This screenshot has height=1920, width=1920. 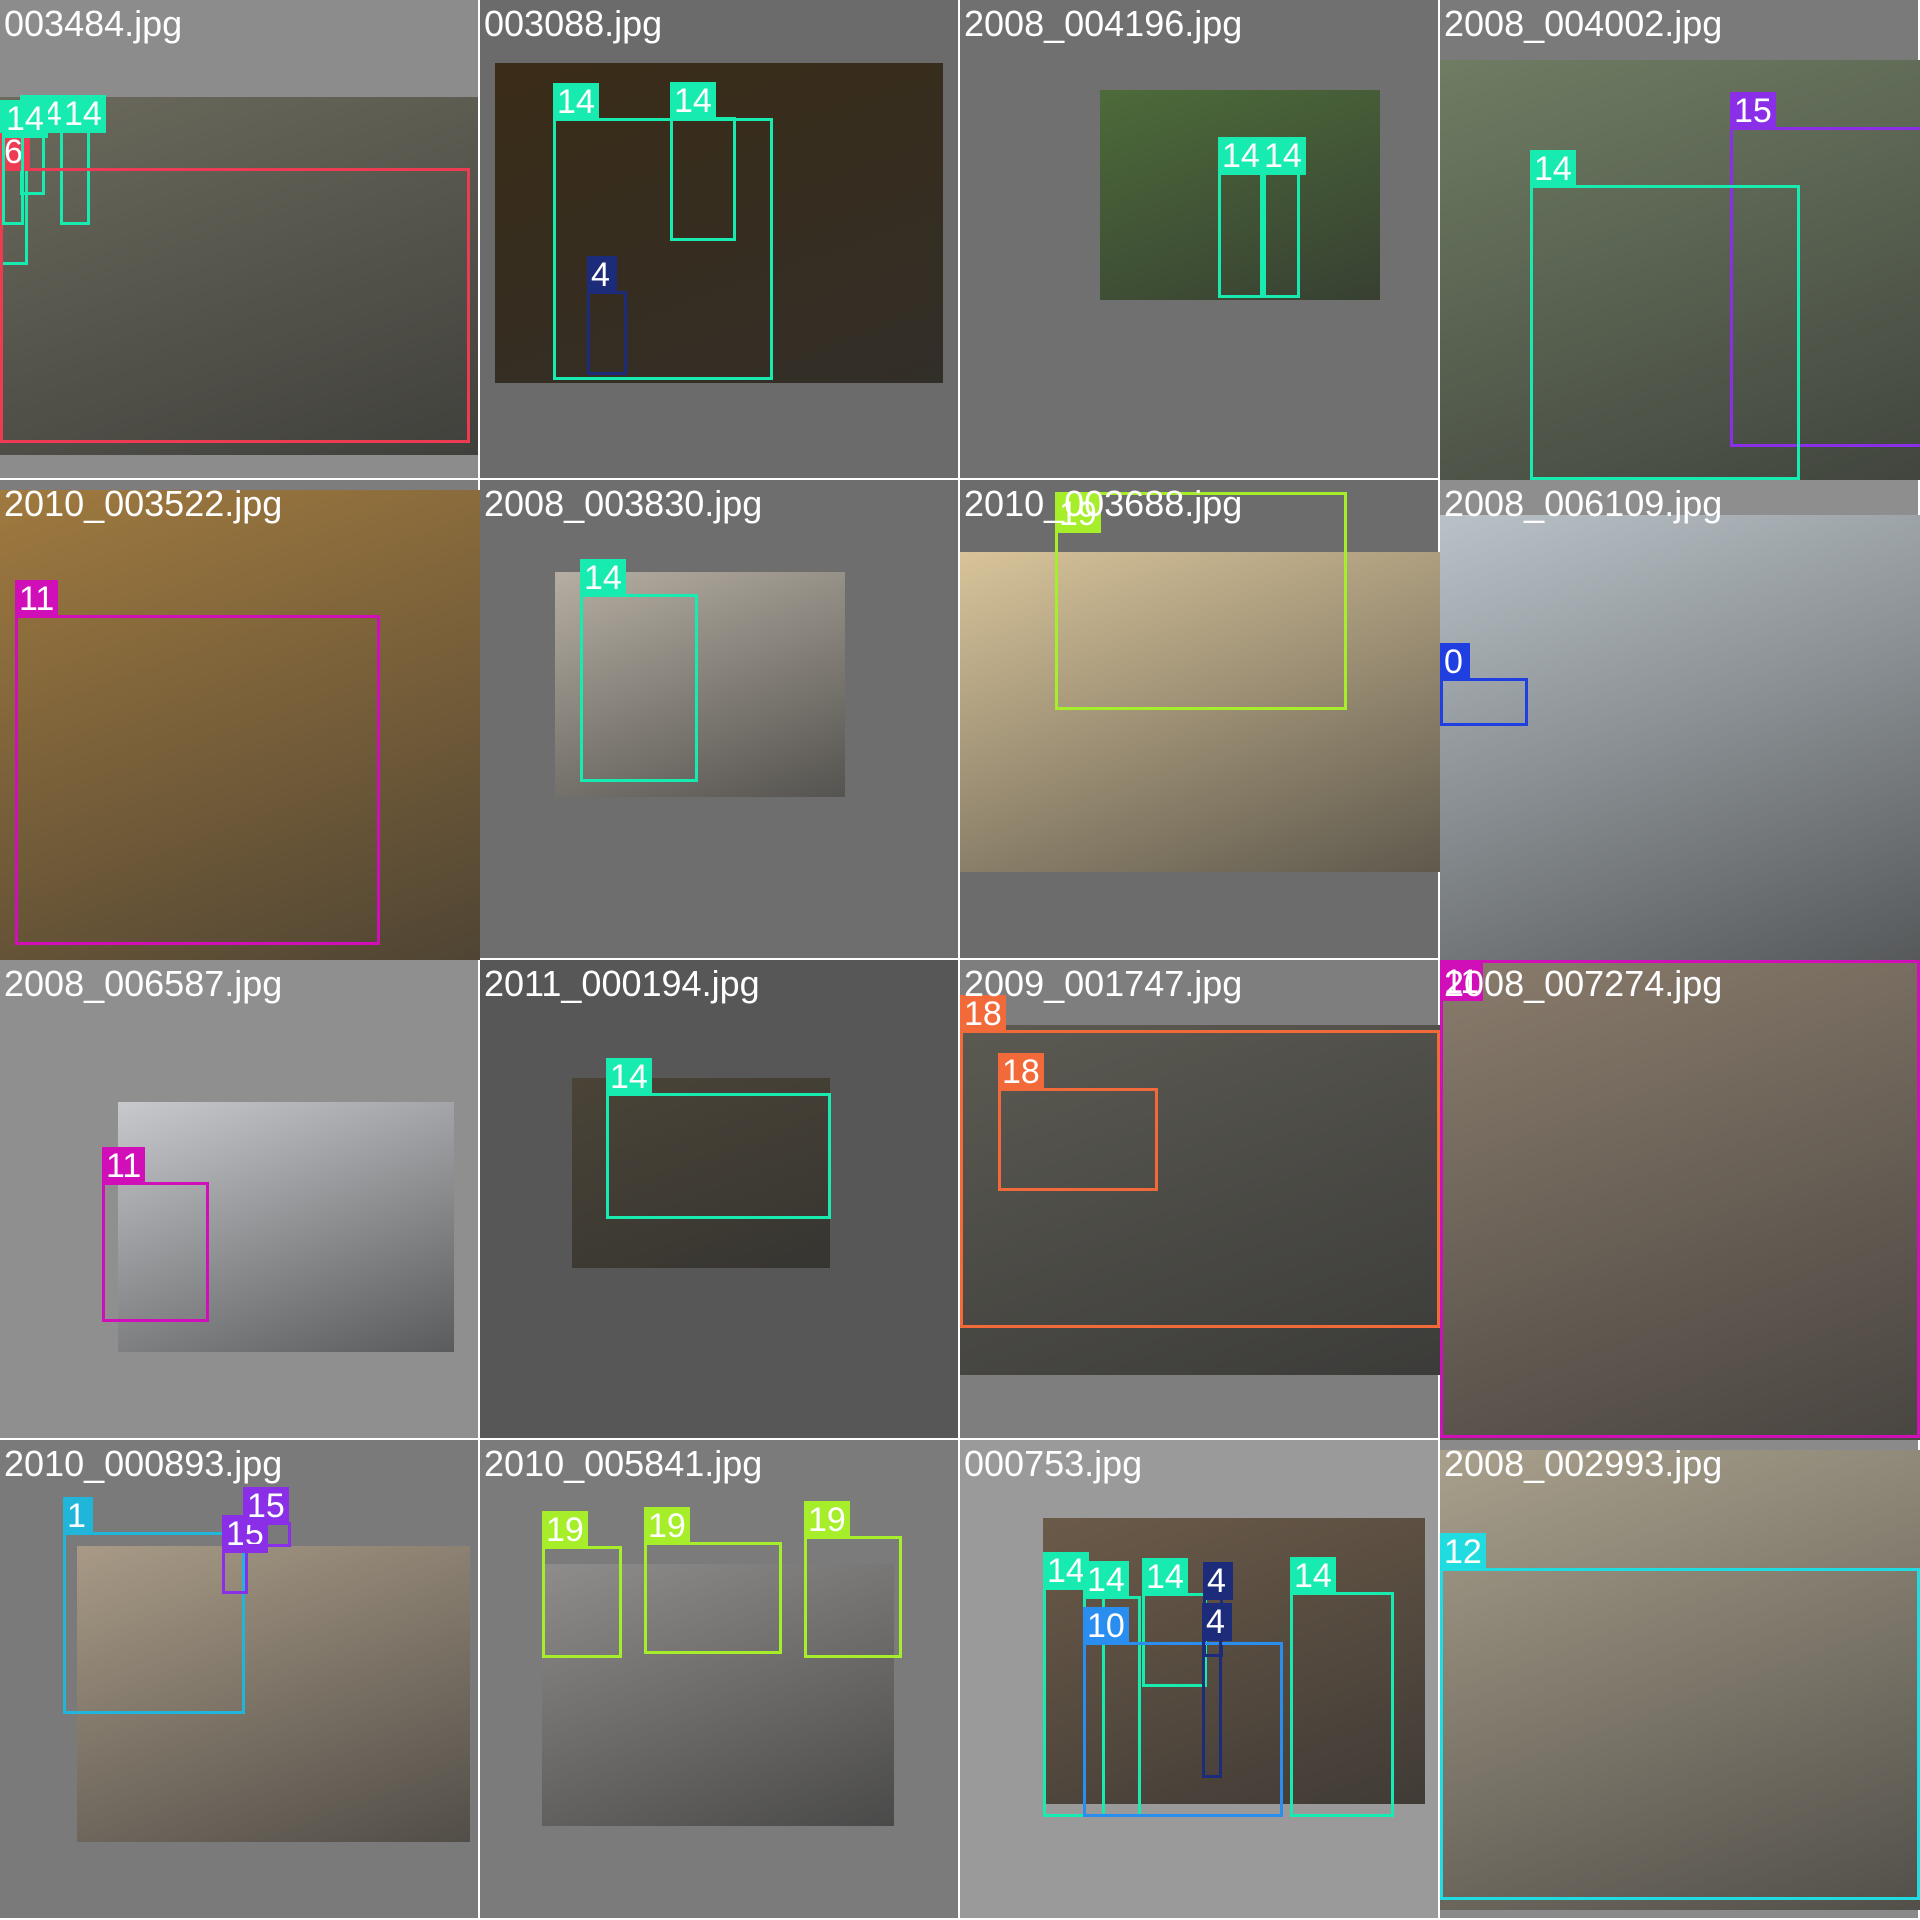 What do you see at coordinates (623, 1463) in the screenshot?
I see `tile-filename: 2010_005841.jpg` at bounding box center [623, 1463].